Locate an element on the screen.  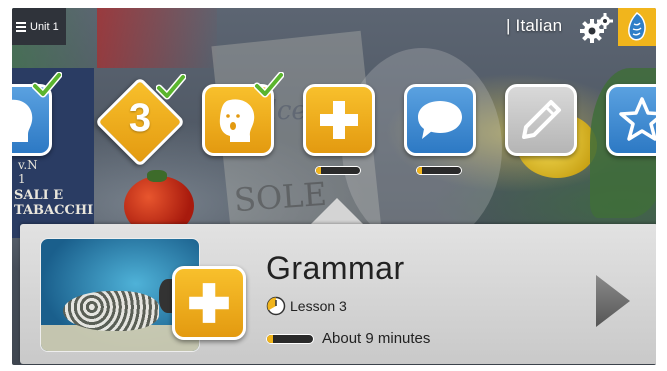
path-unit-milestone: 3 is located at coordinates (140, 122).